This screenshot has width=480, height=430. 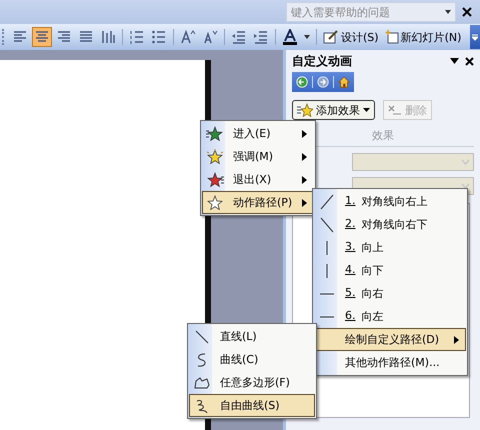 I want to click on caret-icon, so click(x=366, y=110).